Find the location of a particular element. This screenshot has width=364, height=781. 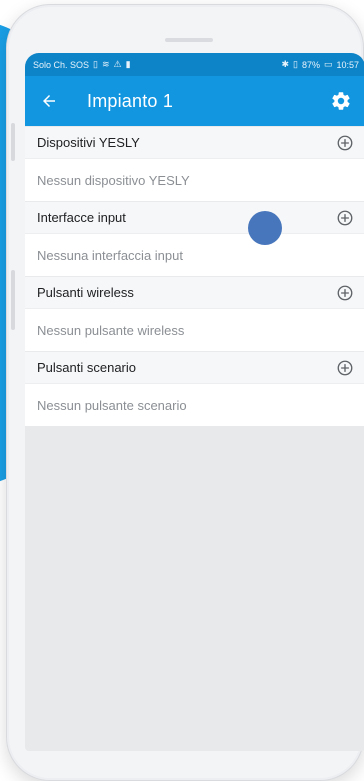

gear-icon is located at coordinates (341, 101).